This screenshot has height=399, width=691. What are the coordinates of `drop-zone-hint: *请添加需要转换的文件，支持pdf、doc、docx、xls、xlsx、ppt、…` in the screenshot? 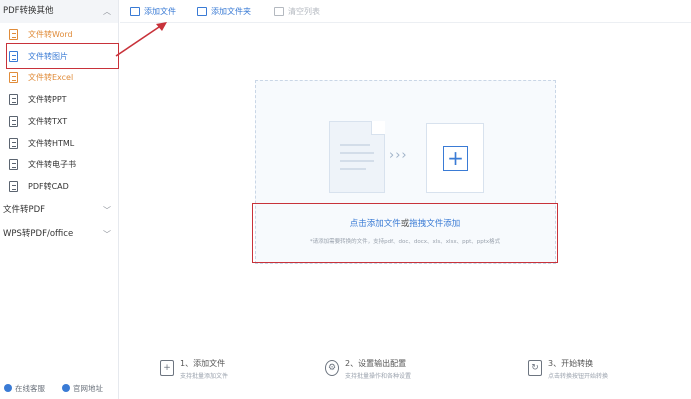 It's located at (405, 242).